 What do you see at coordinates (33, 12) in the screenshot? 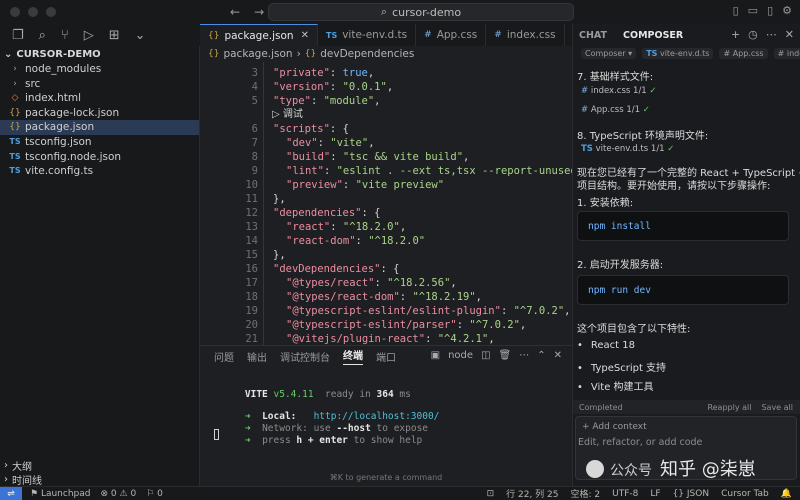
I see `minimize-window-icon` at bounding box center [33, 12].